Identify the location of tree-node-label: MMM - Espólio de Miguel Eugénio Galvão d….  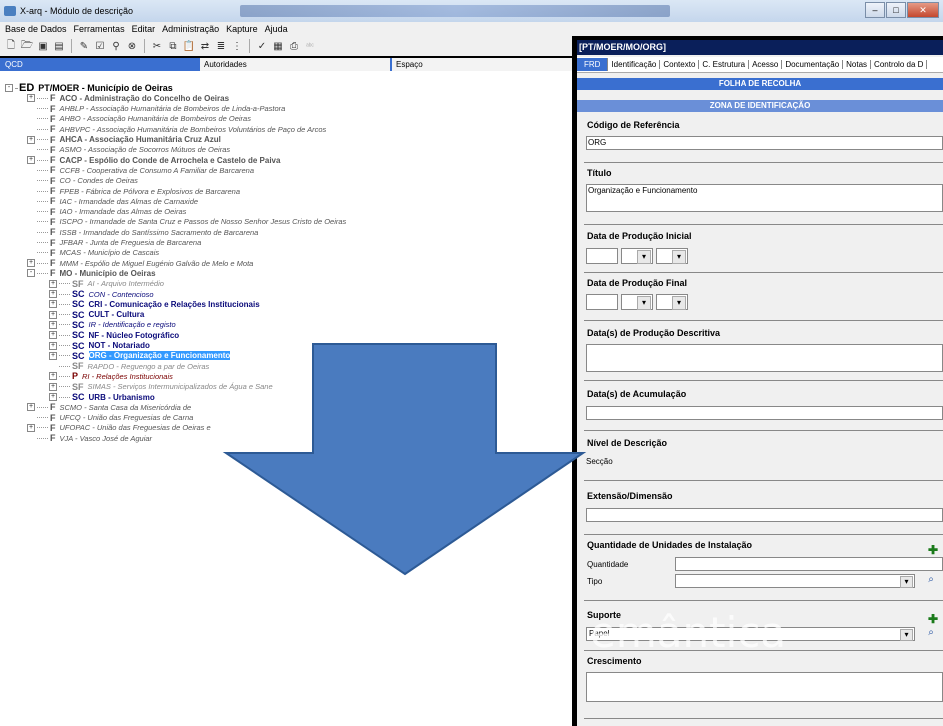
(157, 263).